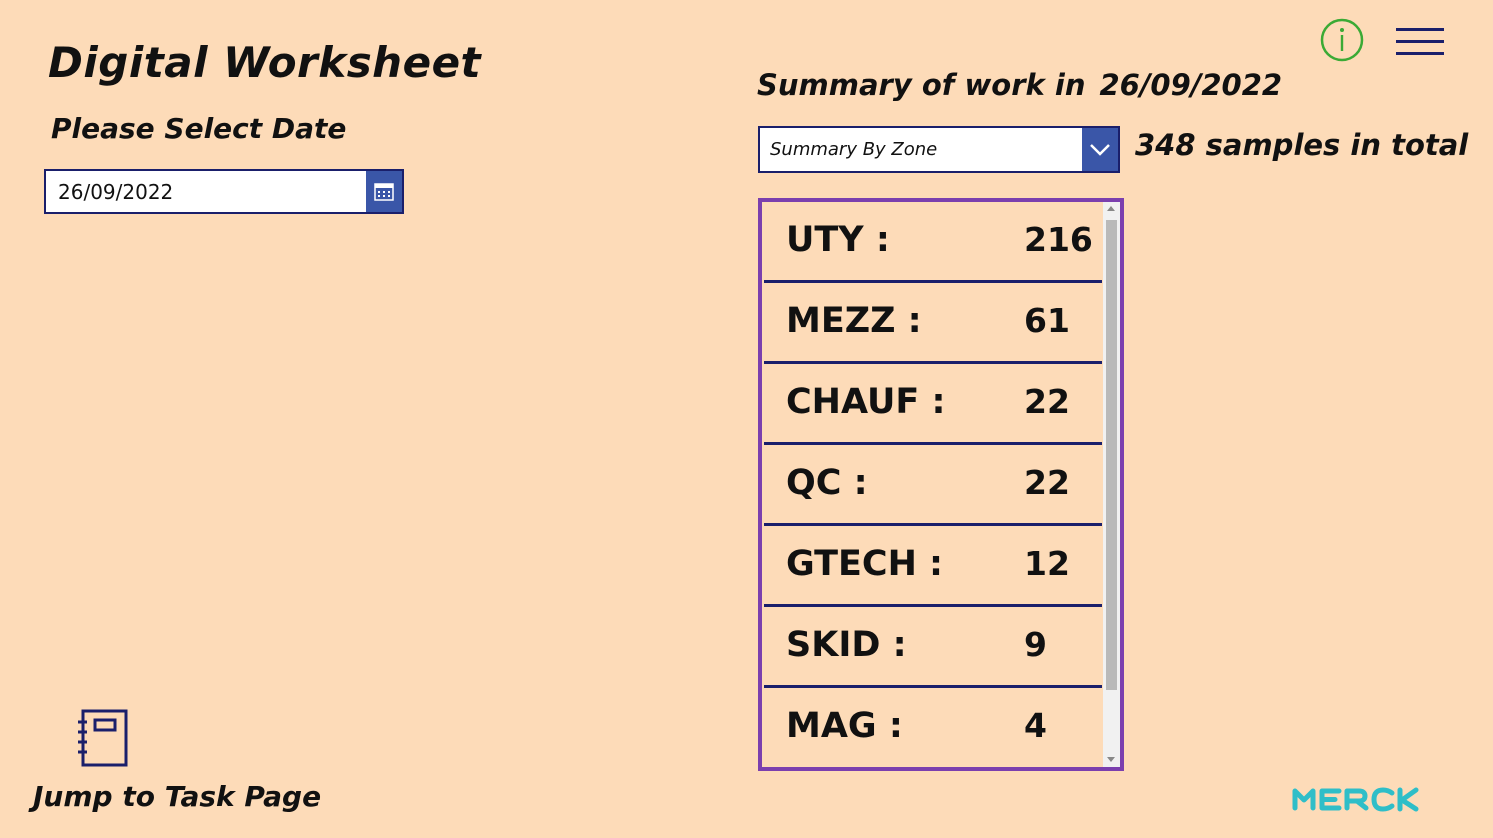 The width and height of the screenshot is (1493, 838). What do you see at coordinates (827, 483) in the screenshot?
I see `zone-label: QC :` at bounding box center [827, 483].